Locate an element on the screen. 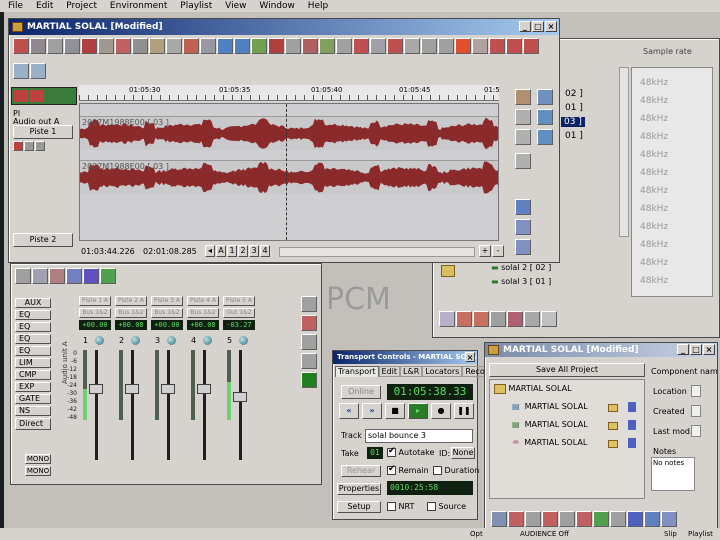 The image size is (720, 540). track-name-2: Piste 2 is located at coordinates (43, 240).